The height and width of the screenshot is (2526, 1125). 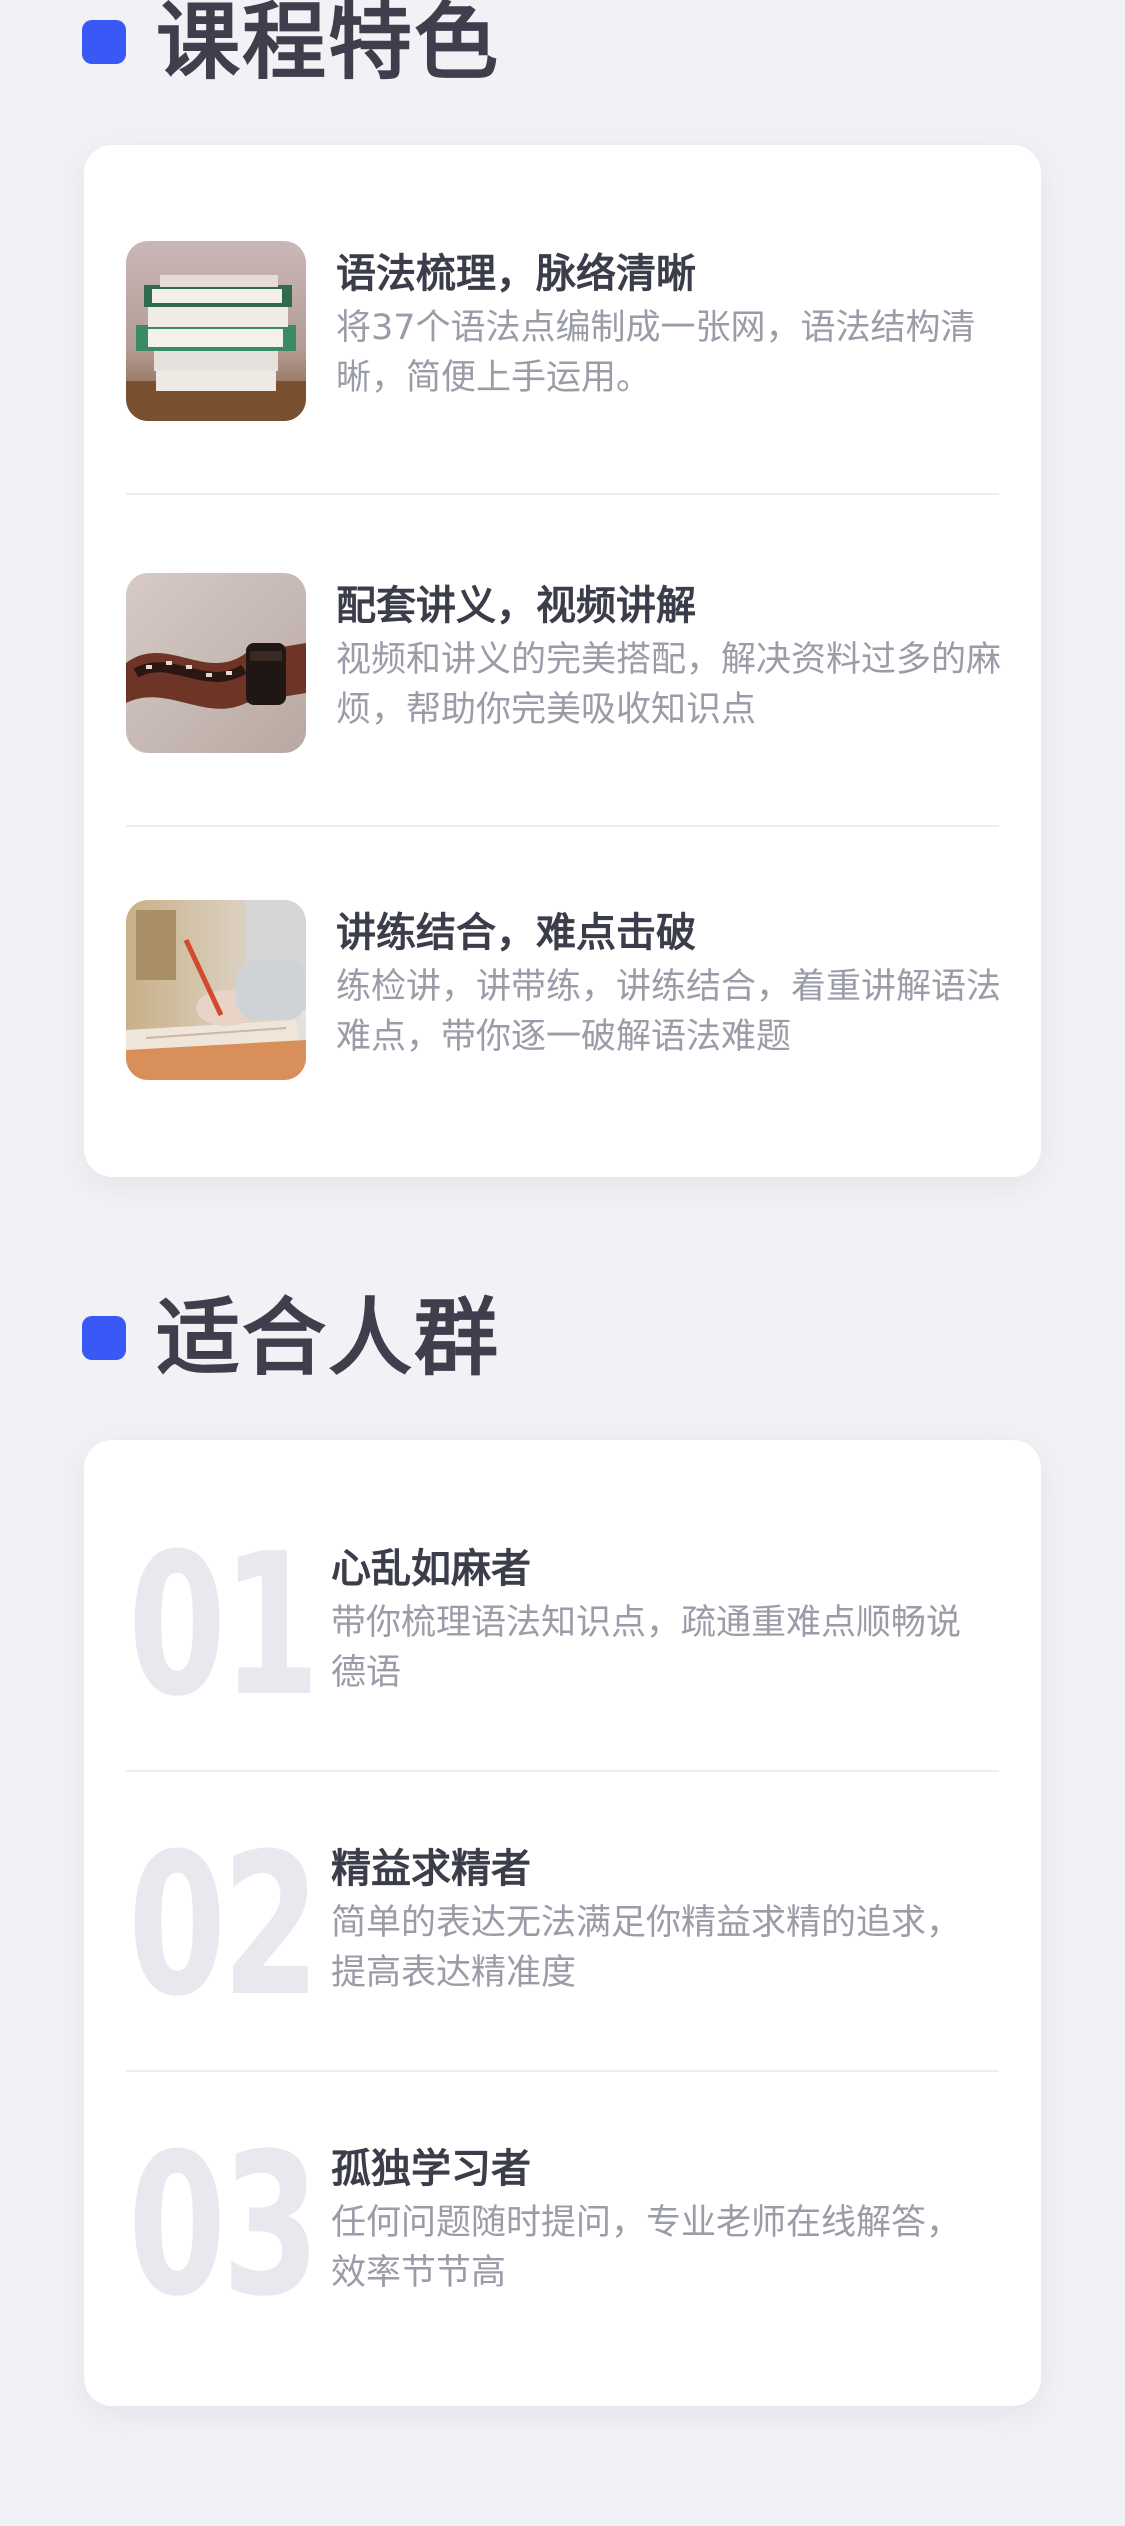 What do you see at coordinates (216, 663) in the screenshot?
I see `film-reel-photo` at bounding box center [216, 663].